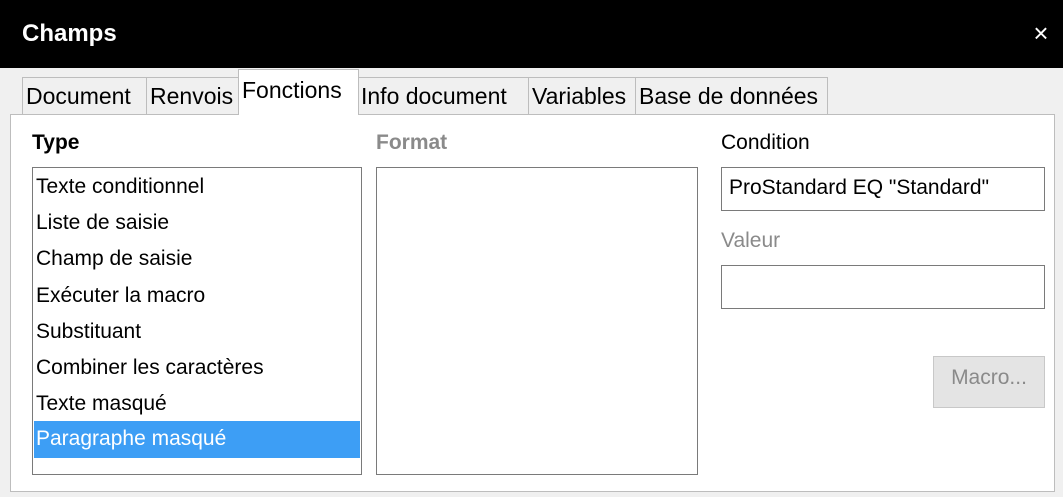 Image resolution: width=1063 pixels, height=497 pixels. What do you see at coordinates (56, 142) in the screenshot?
I see `type-label: Type` at bounding box center [56, 142].